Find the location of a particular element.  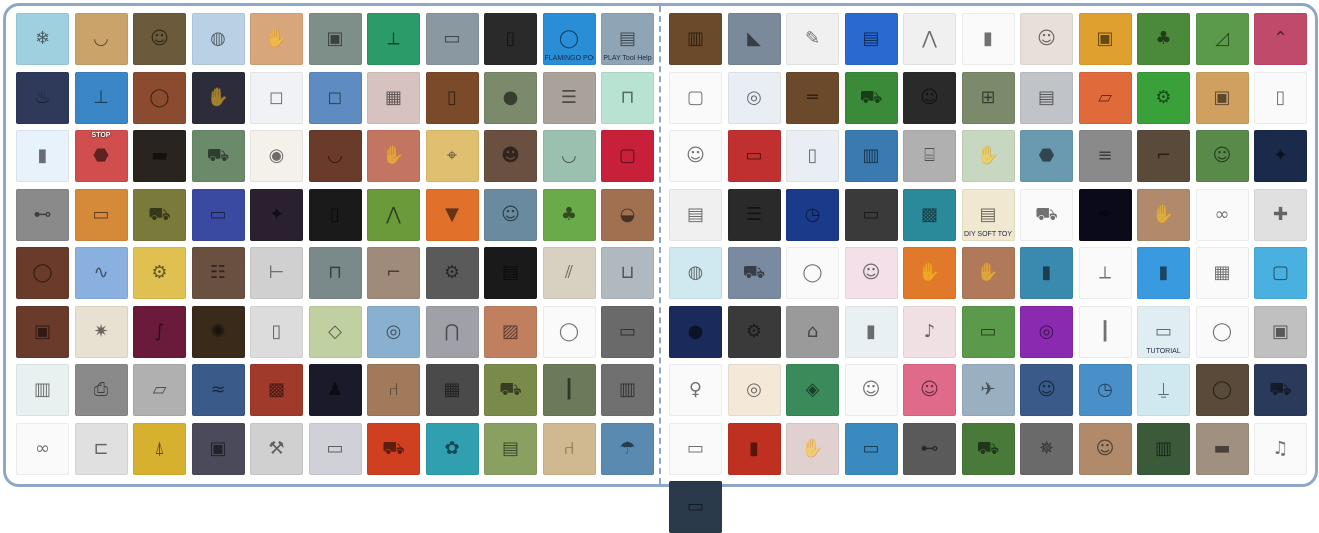

drive-icon: ▣ is located at coordinates (1280, 331).